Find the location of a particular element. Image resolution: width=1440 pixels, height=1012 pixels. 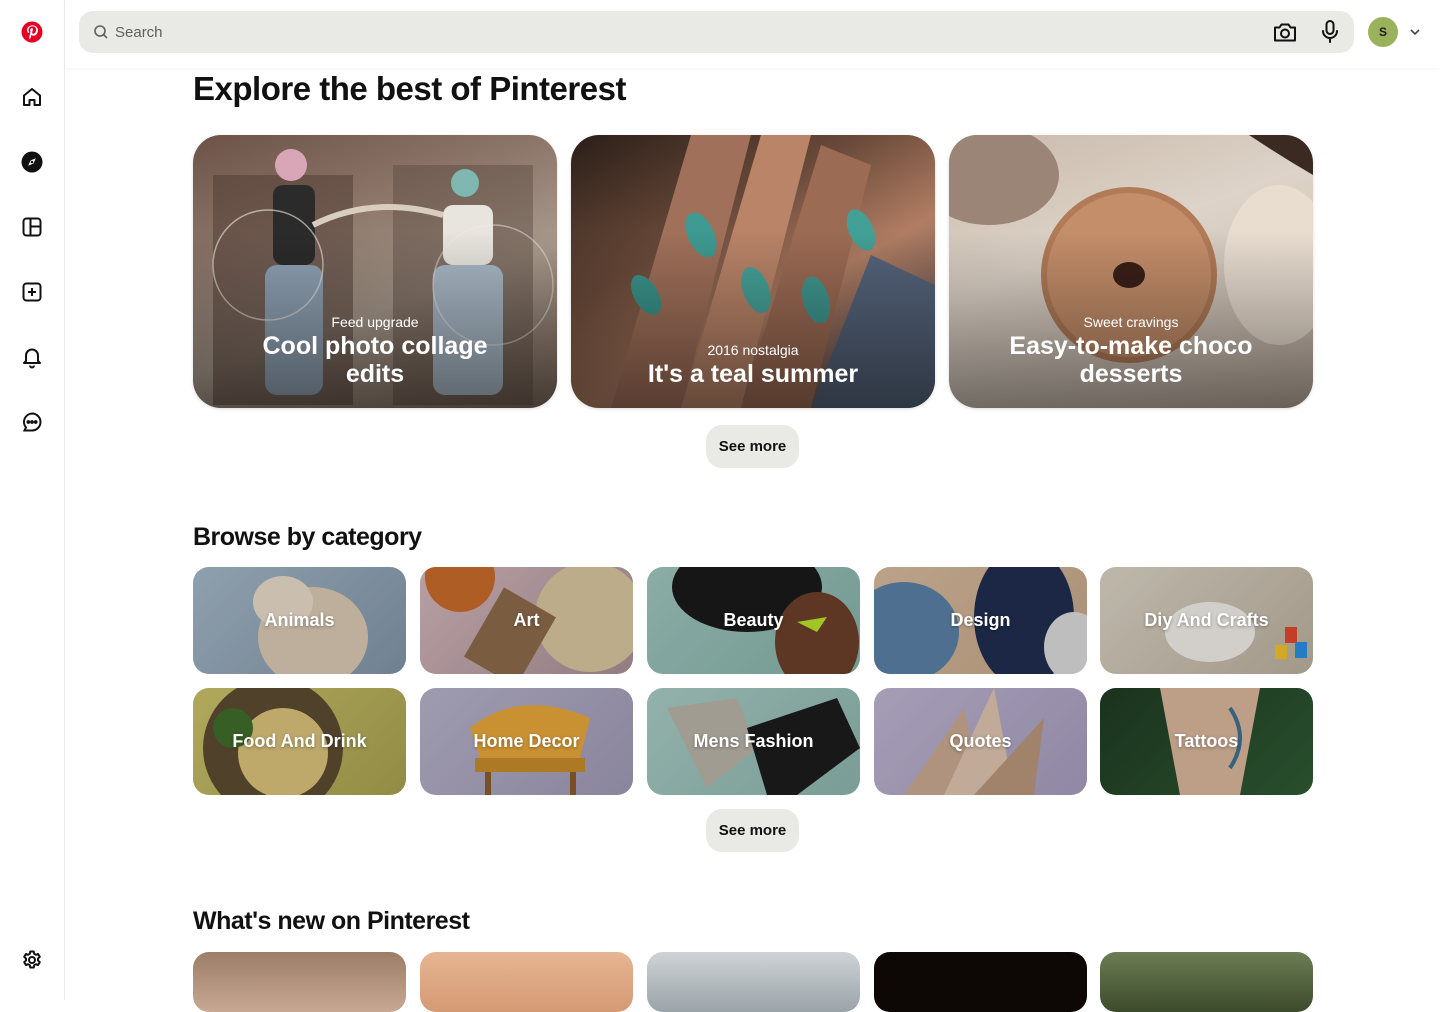

category-tile-quotes: Quotes is located at coordinates (980, 741).